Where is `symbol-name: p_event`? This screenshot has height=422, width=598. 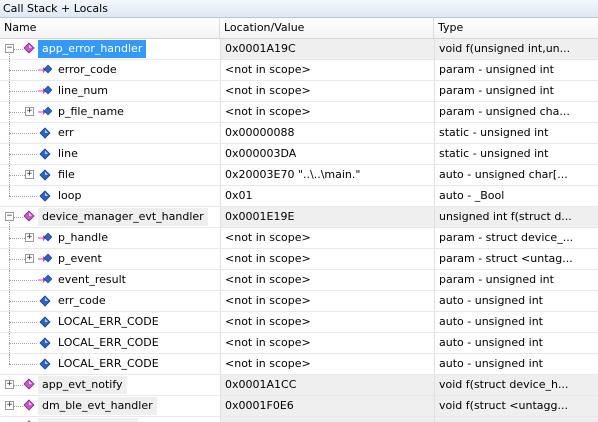 symbol-name: p_event is located at coordinates (80, 258).